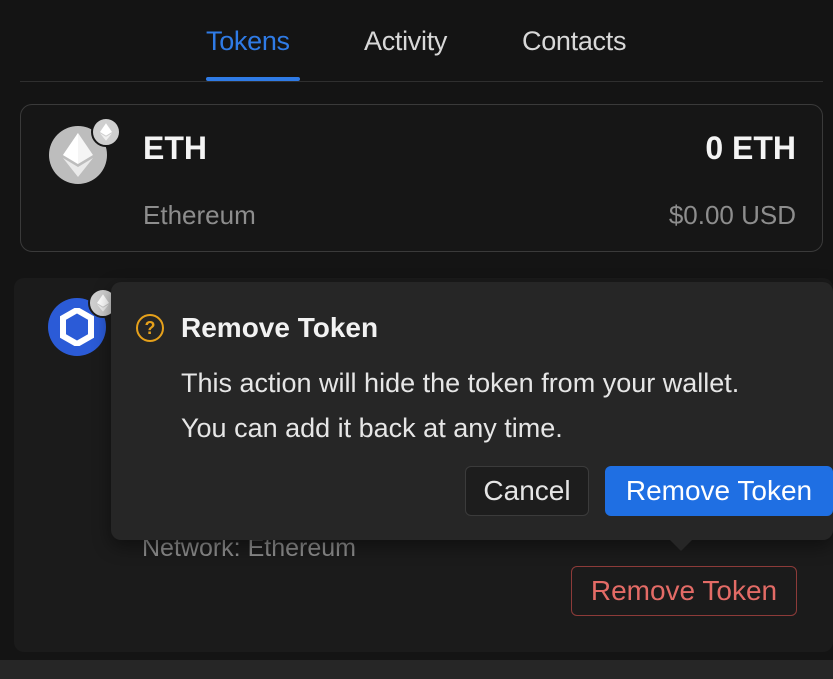 Image resolution: width=833 pixels, height=679 pixels. What do you see at coordinates (253, 79) in the screenshot?
I see `active-tab-indicator` at bounding box center [253, 79].